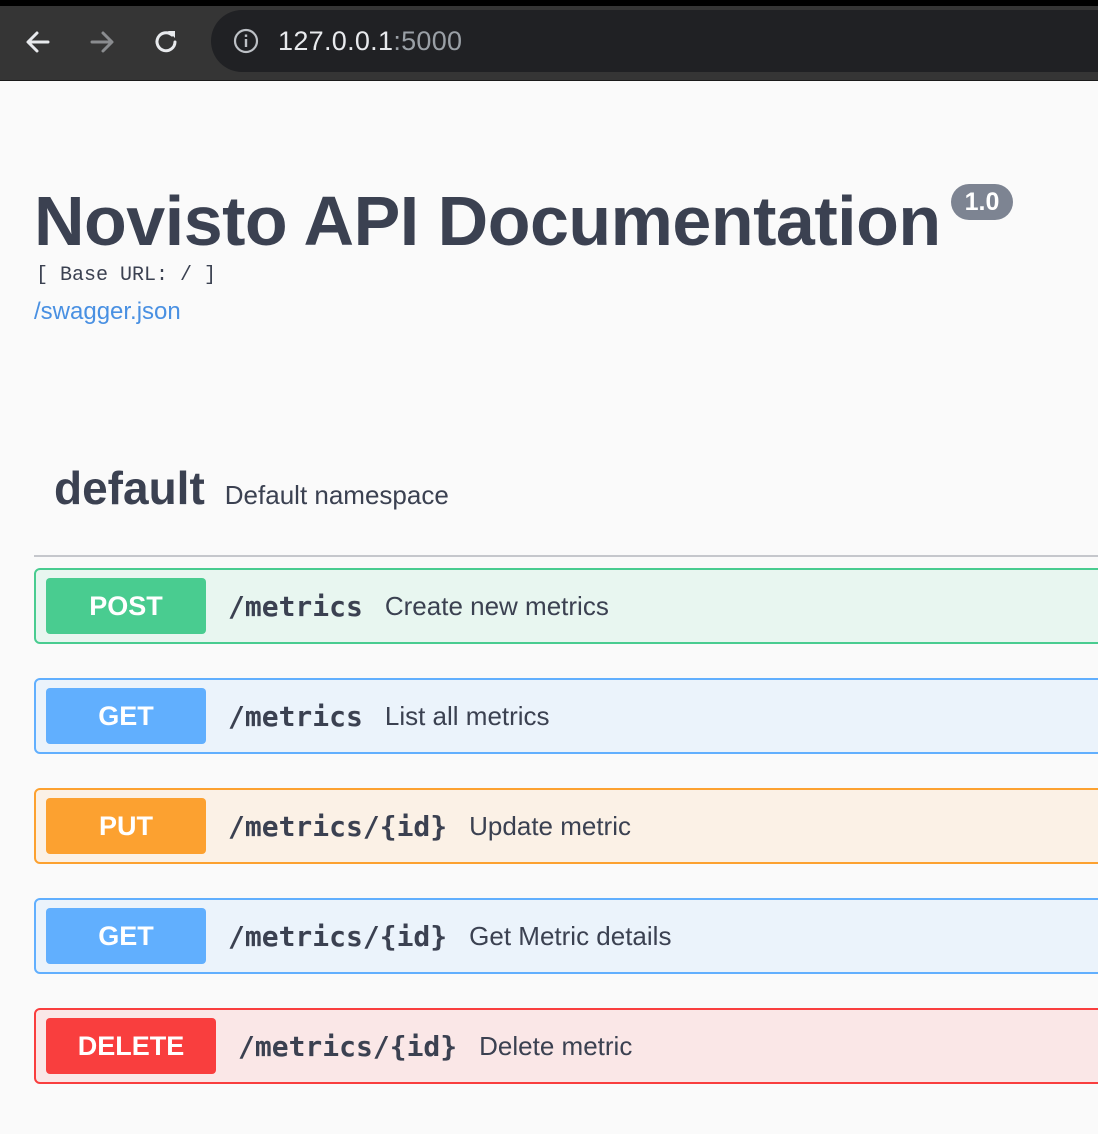  I want to click on page-title: Novisto API Documentation, so click(487, 221).